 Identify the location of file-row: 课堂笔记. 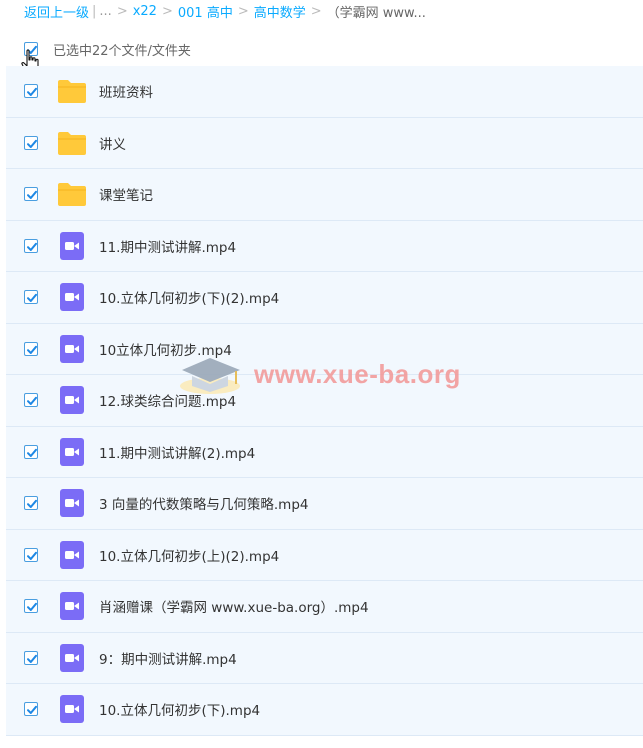
(324, 195).